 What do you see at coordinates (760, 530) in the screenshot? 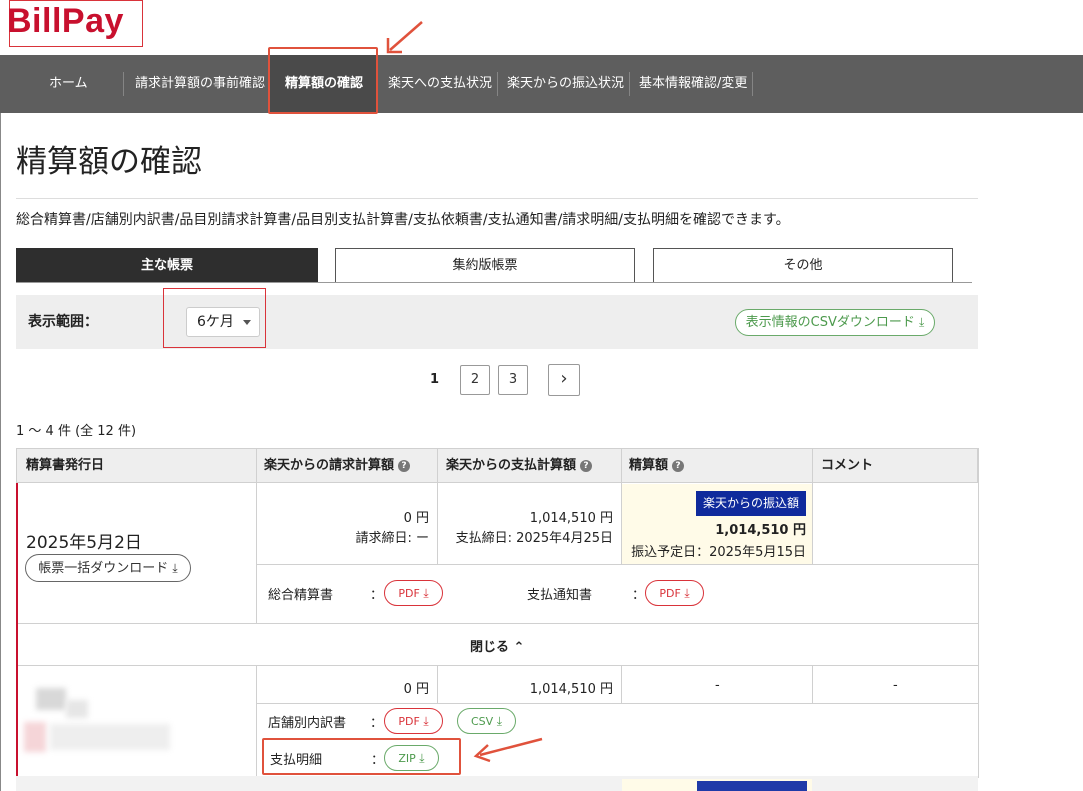
I see `row1-settle-amount: 1,014,510 円` at bounding box center [760, 530].